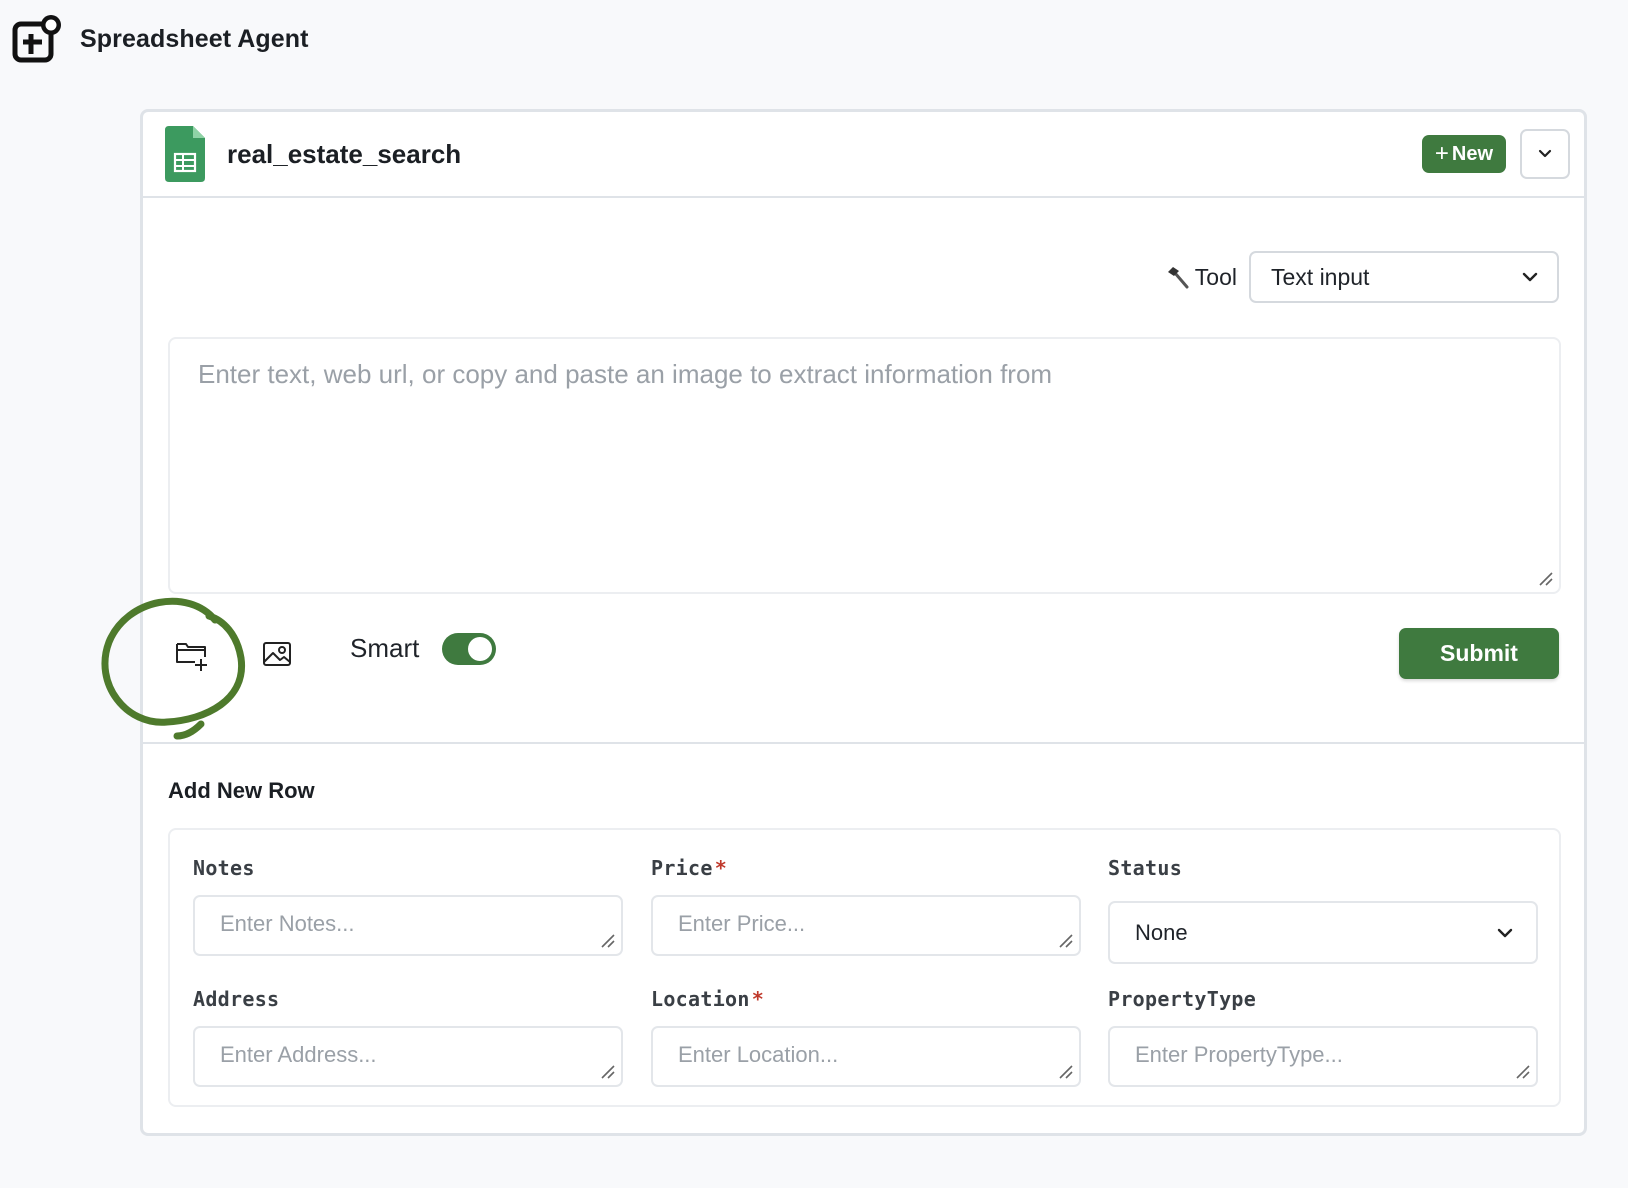 Image resolution: width=1628 pixels, height=1188 pixels. What do you see at coordinates (1323, 868) in the screenshot?
I see `field-label-status: Status` at bounding box center [1323, 868].